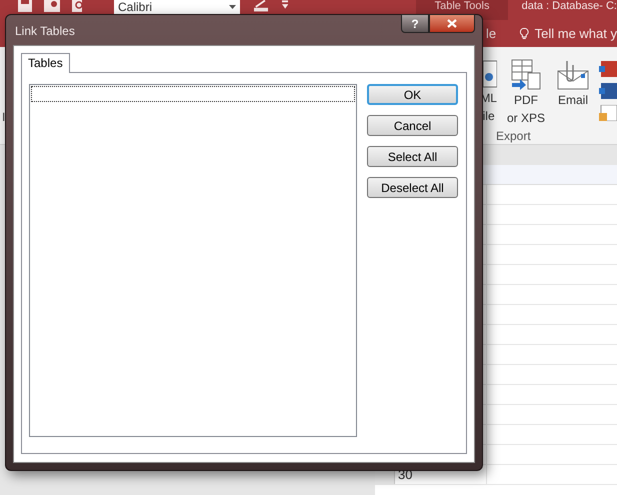 Image resolution: width=617 pixels, height=495 pixels. I want to click on tell-me-field: Tell me what y, so click(575, 34).